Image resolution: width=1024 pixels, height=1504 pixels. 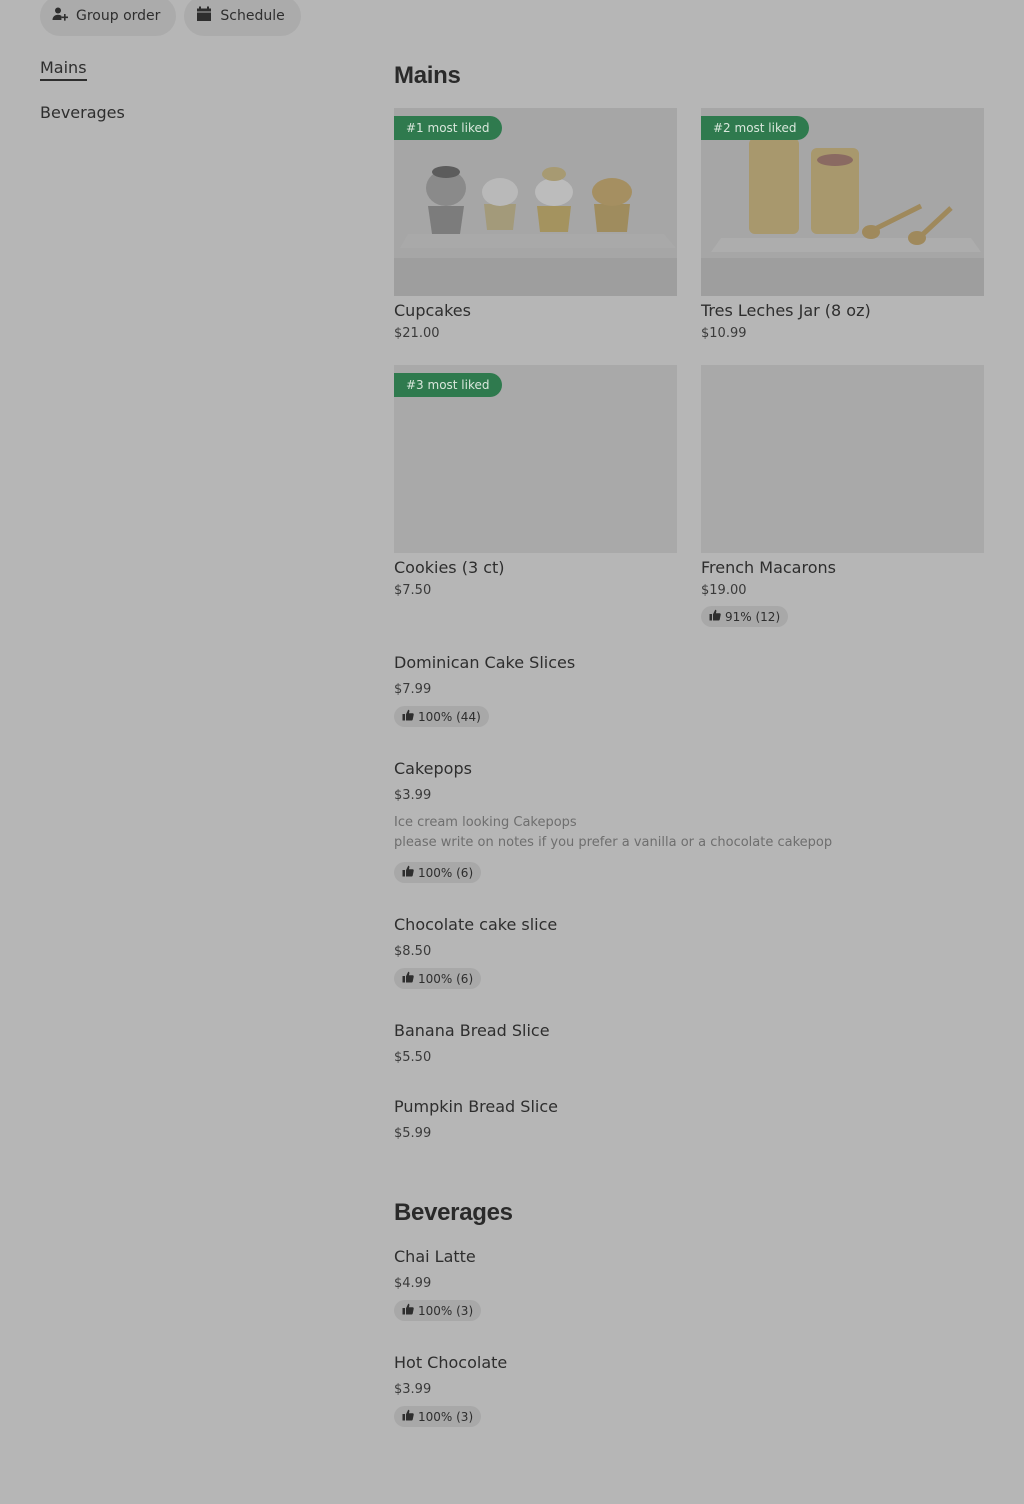 I want to click on item-price: $5.99, so click(x=413, y=1133).